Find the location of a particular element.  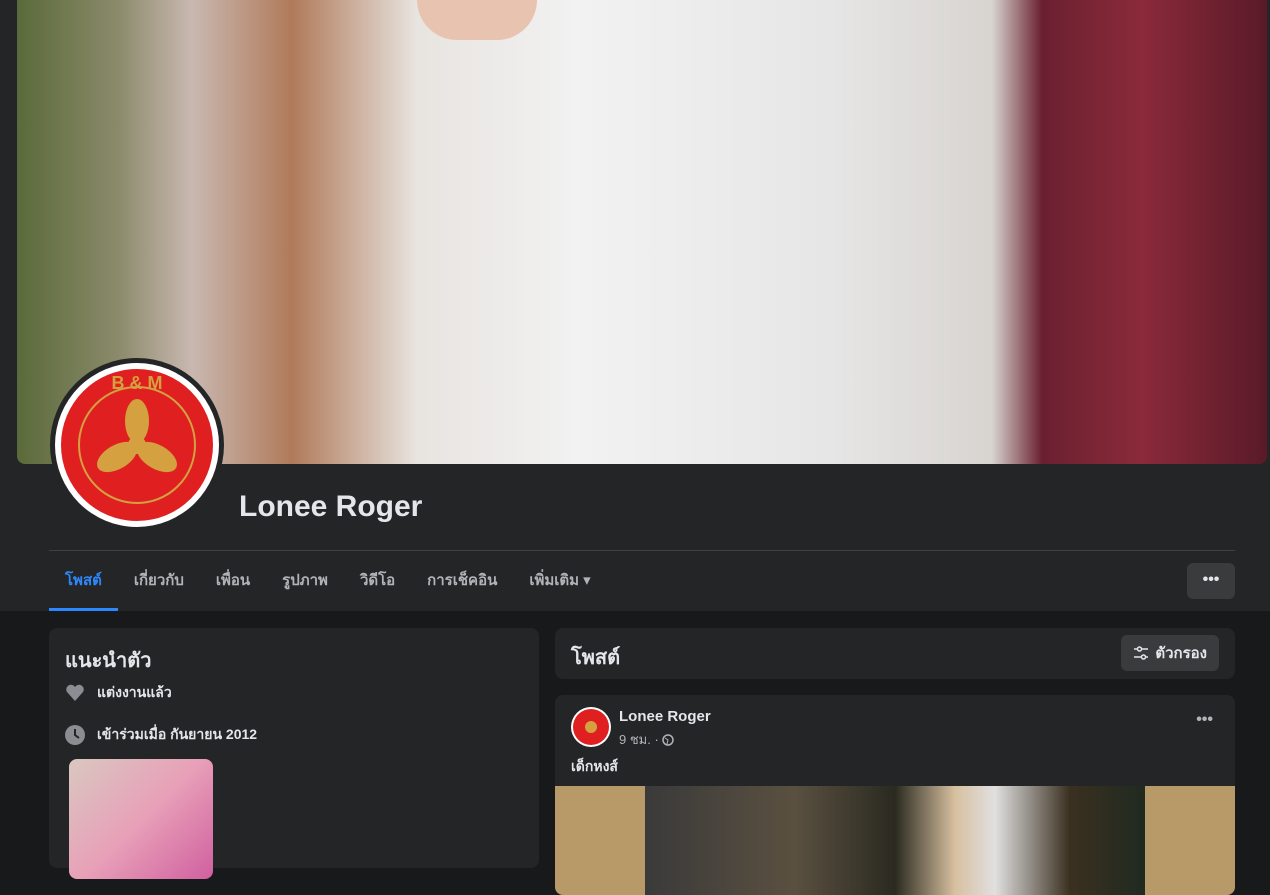

profile-avatar: B & M is located at coordinates (137, 445).